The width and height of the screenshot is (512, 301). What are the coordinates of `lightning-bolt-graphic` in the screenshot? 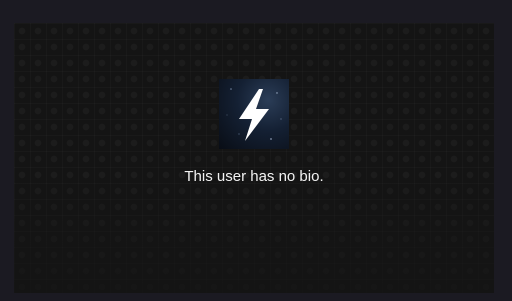 It's located at (254, 114).